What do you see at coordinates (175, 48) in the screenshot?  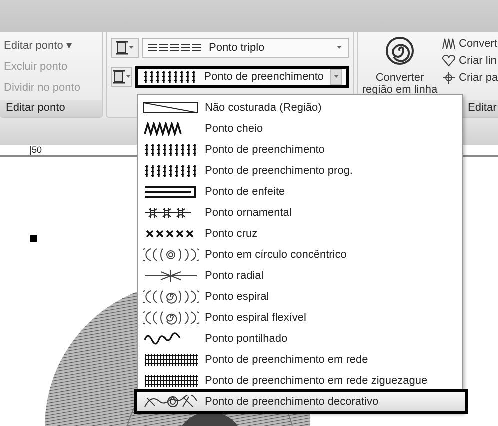 I see `triple-stitch-icon` at bounding box center [175, 48].